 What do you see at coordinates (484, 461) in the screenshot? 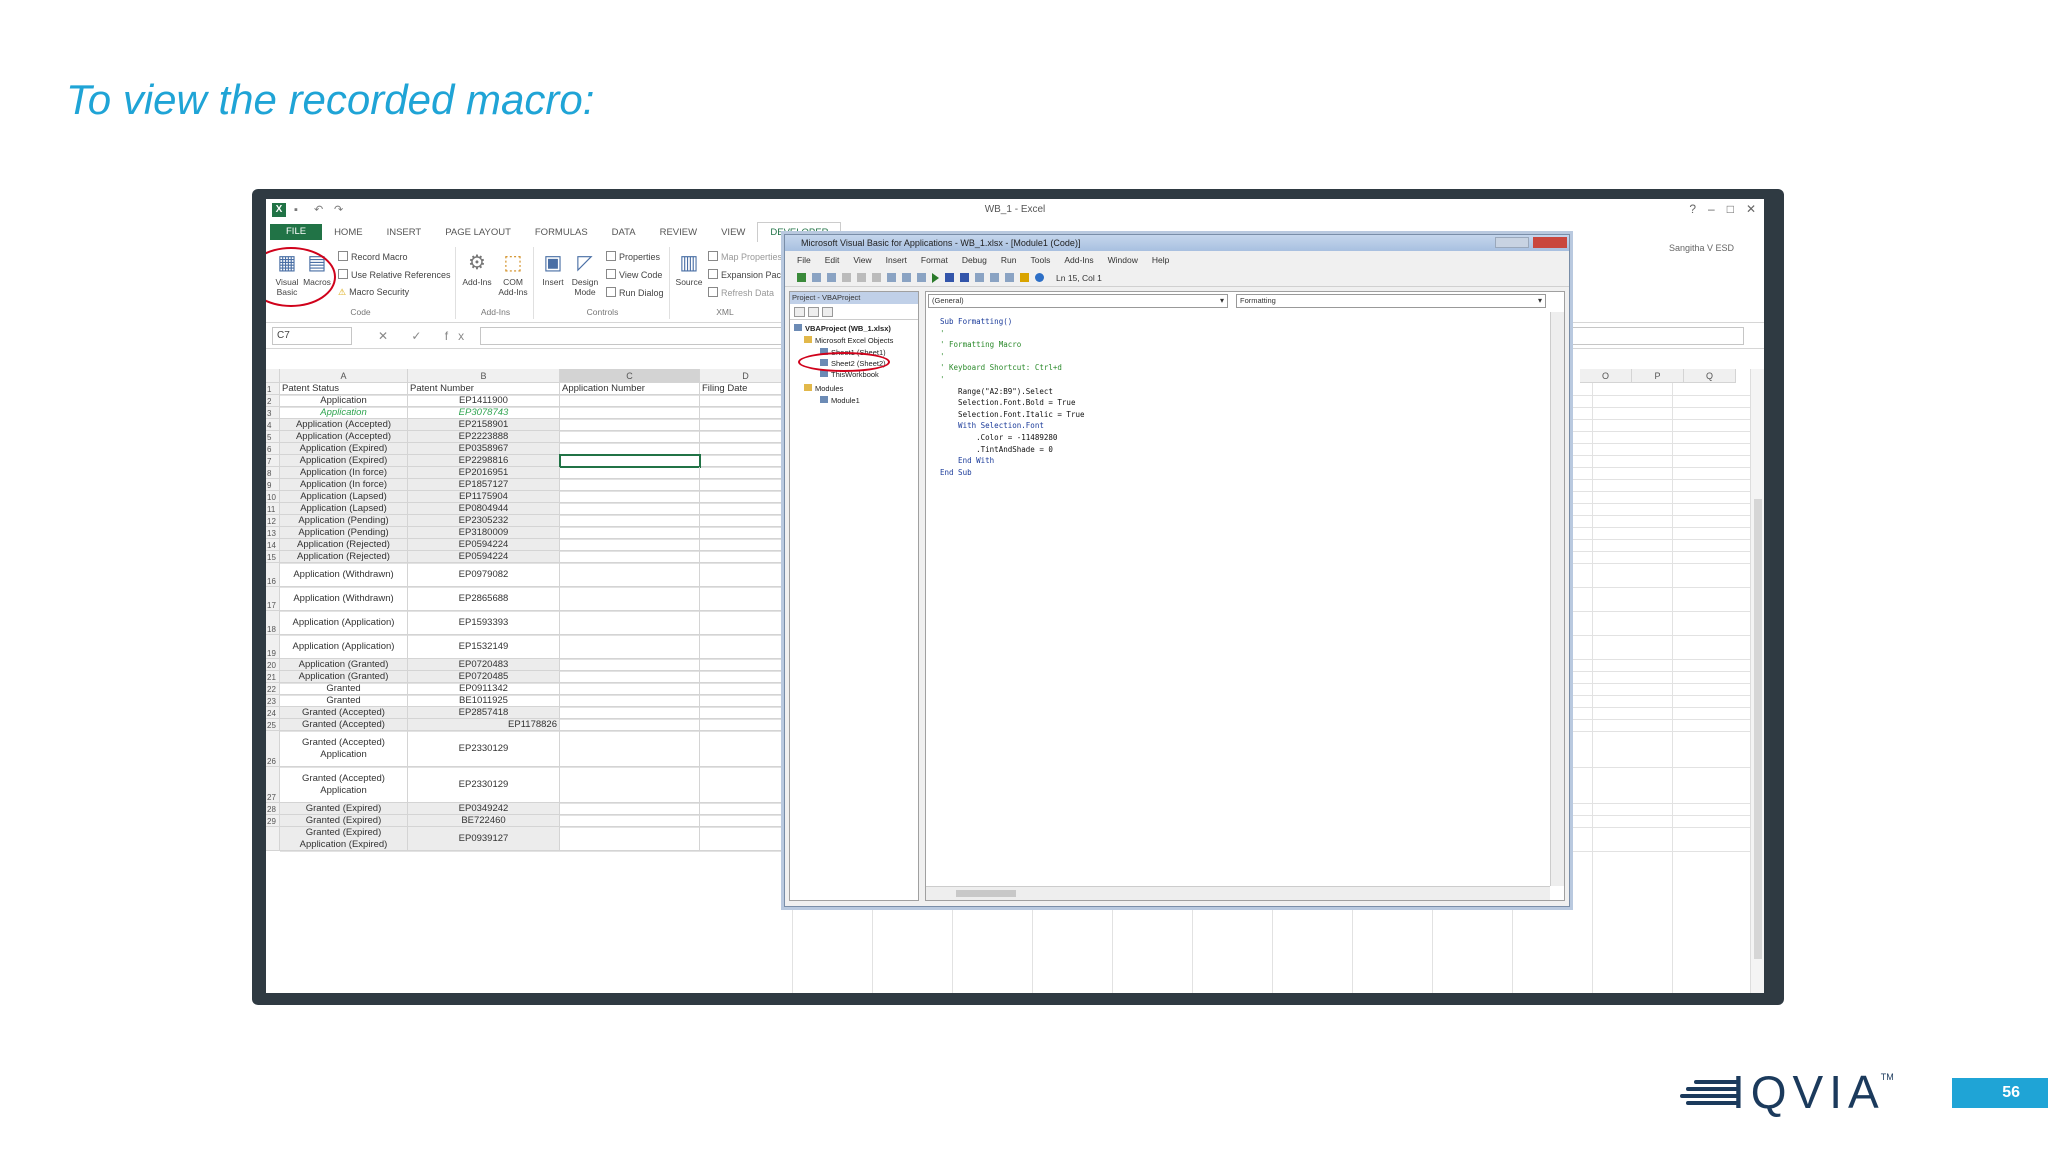
I see `cell-patent-number: EP2298816` at bounding box center [484, 461].